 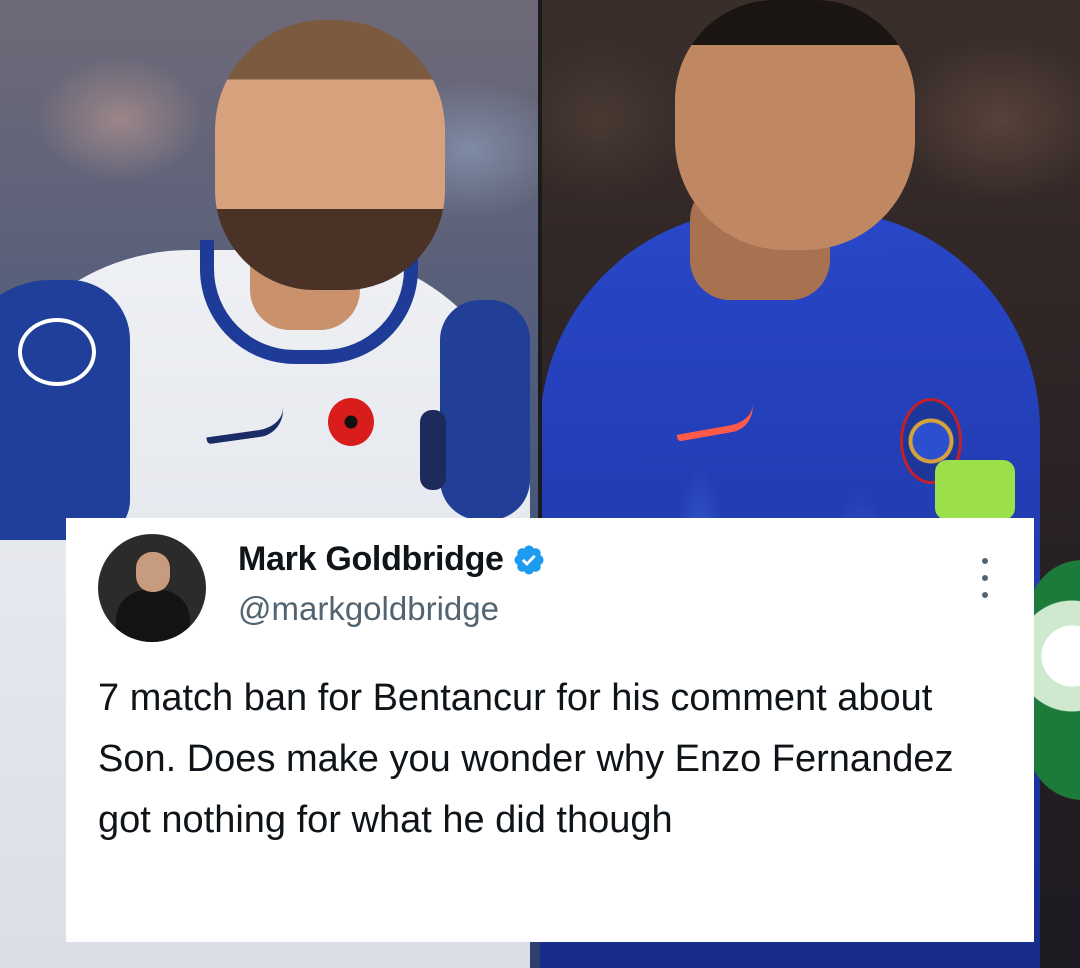 I want to click on verified-badge-icon, so click(x=529, y=560).